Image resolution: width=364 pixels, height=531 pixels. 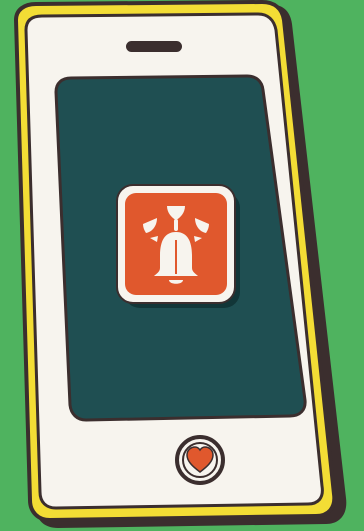 I want to click on speaker-slot, so click(x=154, y=46).